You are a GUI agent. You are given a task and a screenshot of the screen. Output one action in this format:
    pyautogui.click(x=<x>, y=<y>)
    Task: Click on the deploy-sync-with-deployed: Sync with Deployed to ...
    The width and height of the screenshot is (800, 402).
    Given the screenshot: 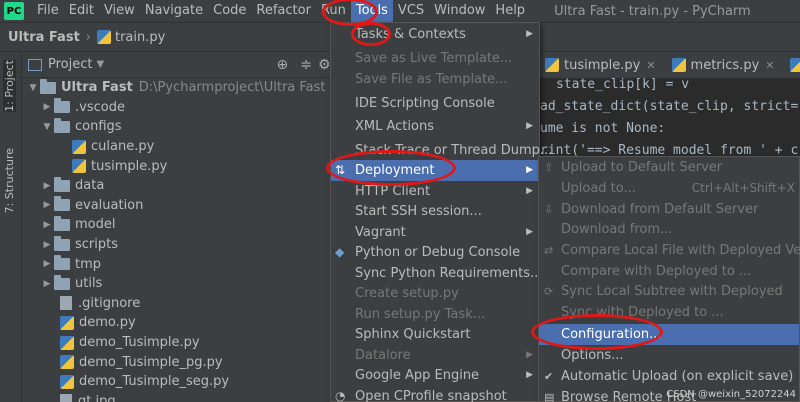 What is the action you would take?
    pyautogui.click(x=669, y=312)
    